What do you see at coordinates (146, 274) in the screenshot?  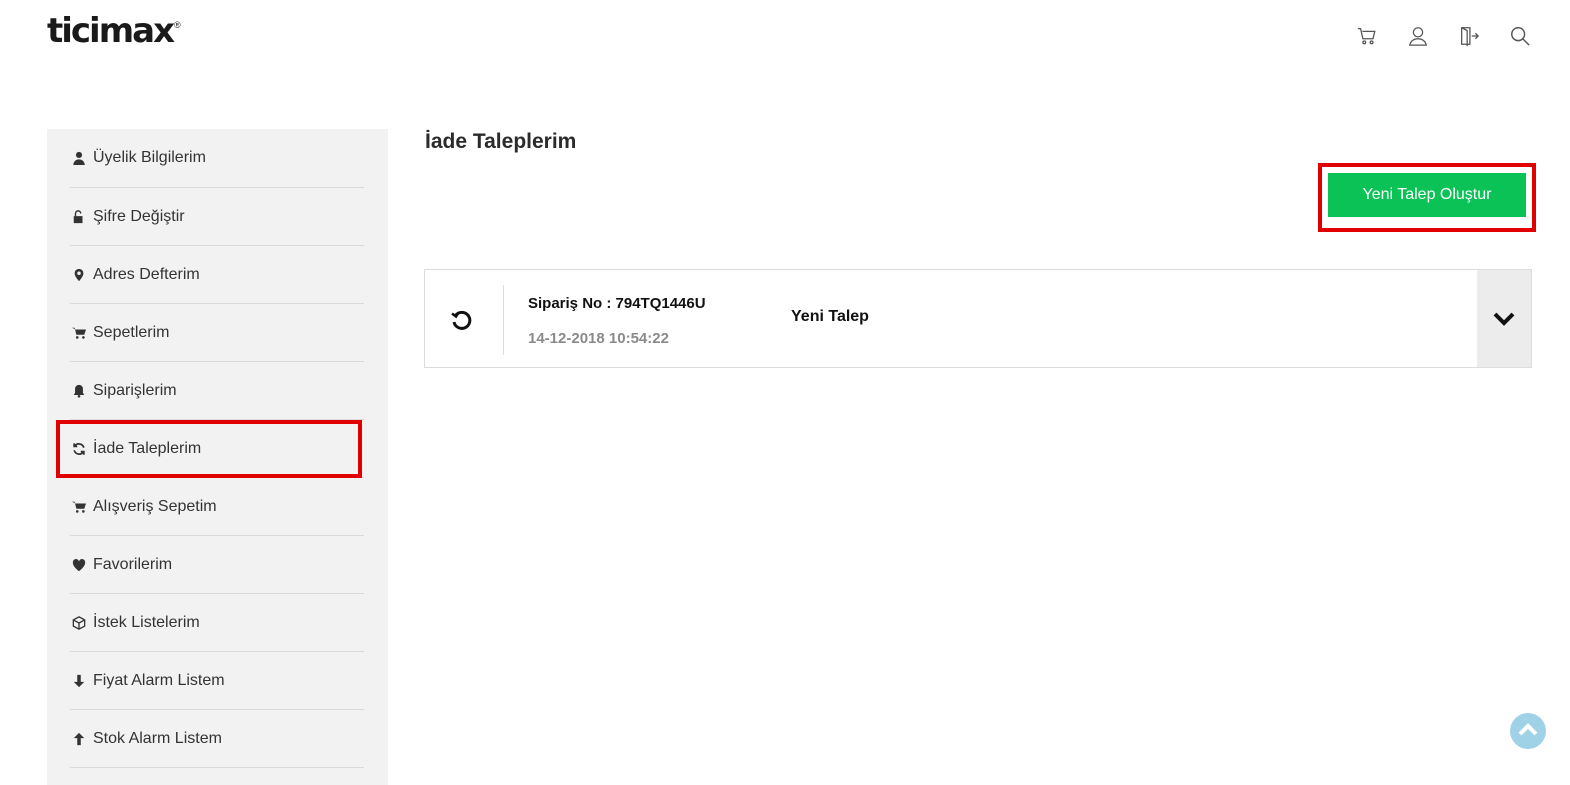 I see `sidebar-item-label: Adres Defterim` at bounding box center [146, 274].